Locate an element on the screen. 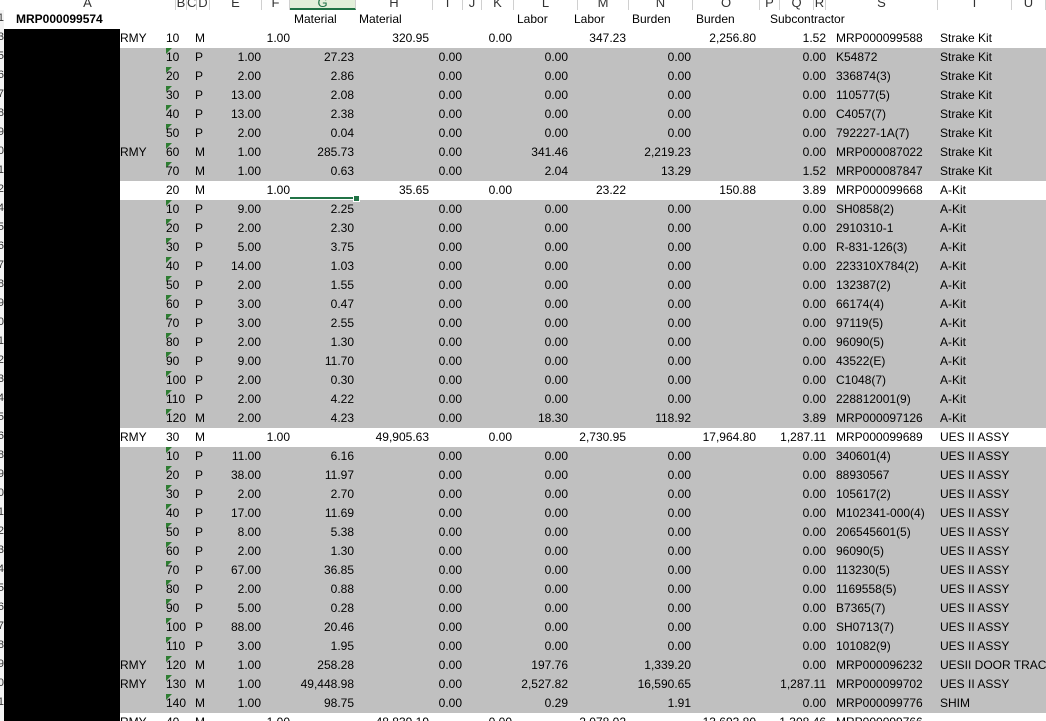  cell-s: 113230(5) is located at coordinates (890, 570).